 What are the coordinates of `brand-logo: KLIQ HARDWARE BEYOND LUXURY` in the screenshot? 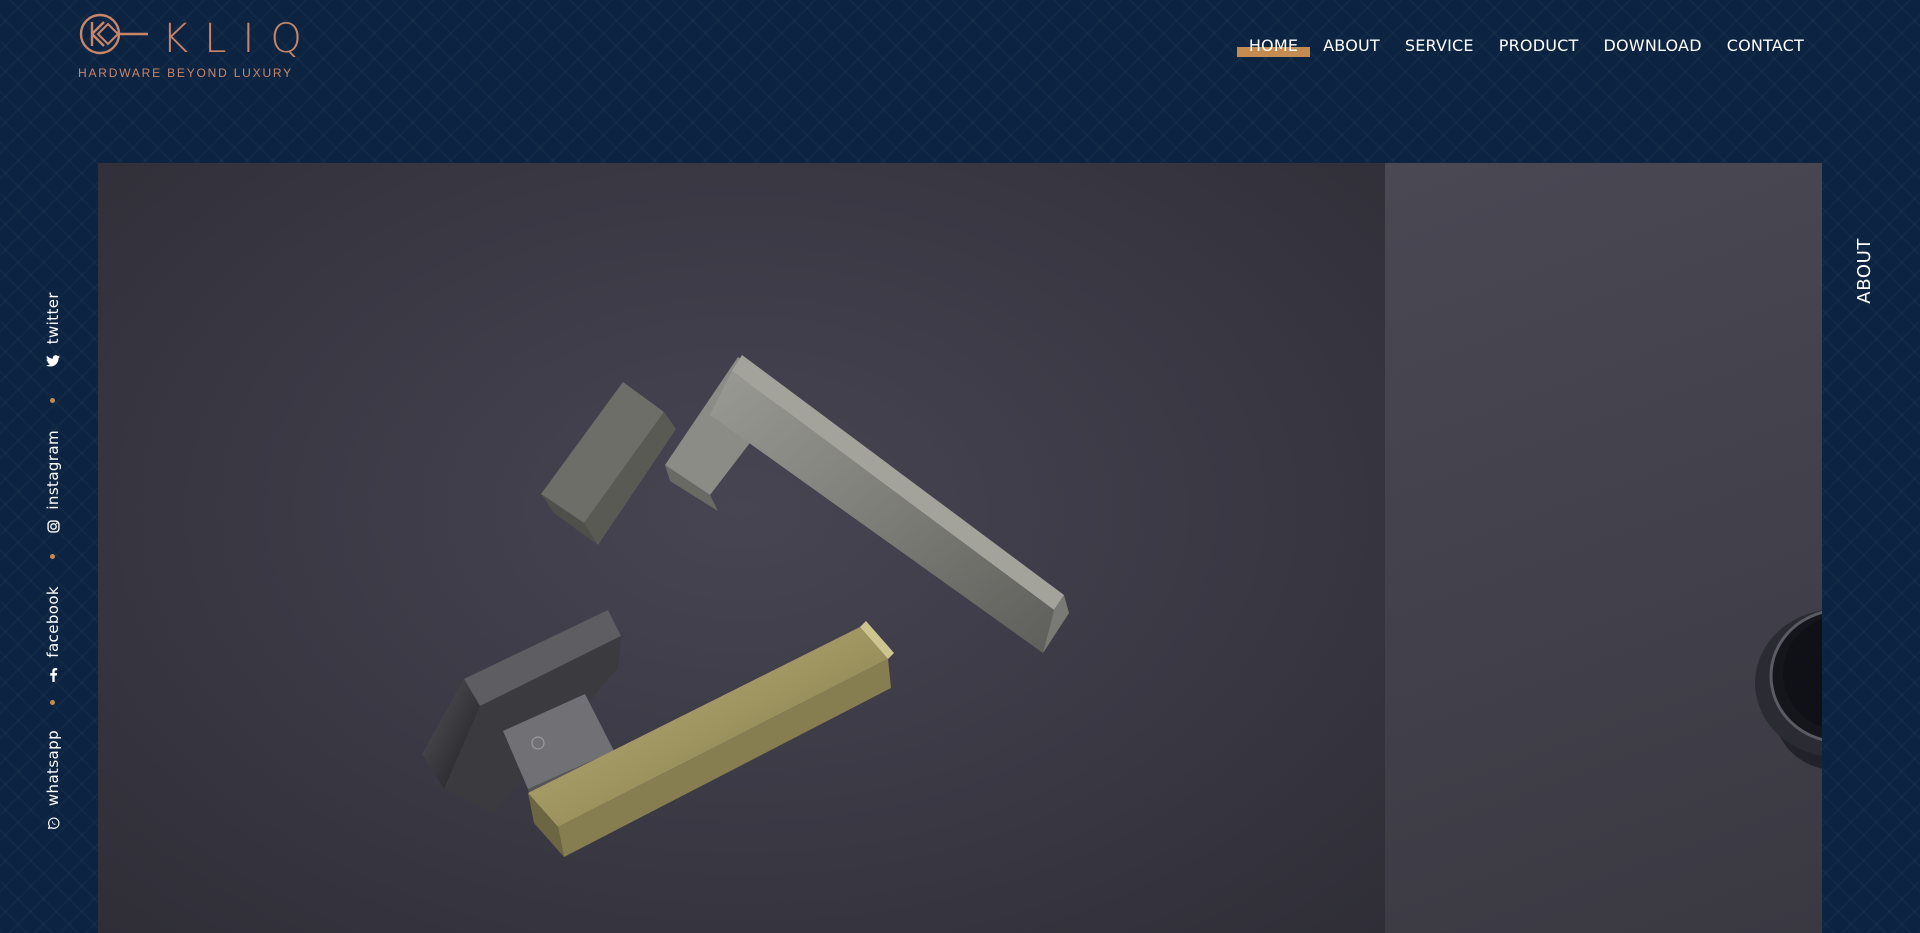 It's located at (190, 47).